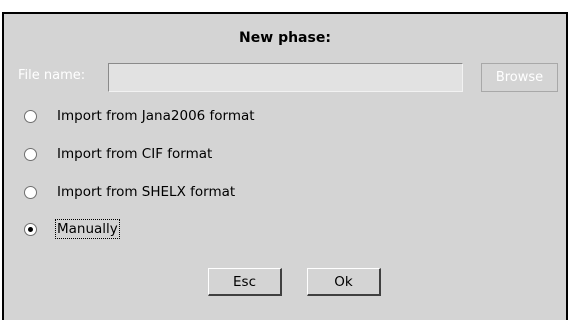 The width and height of the screenshot is (574, 320). I want to click on option-label: Import from CIF format, so click(135, 154).